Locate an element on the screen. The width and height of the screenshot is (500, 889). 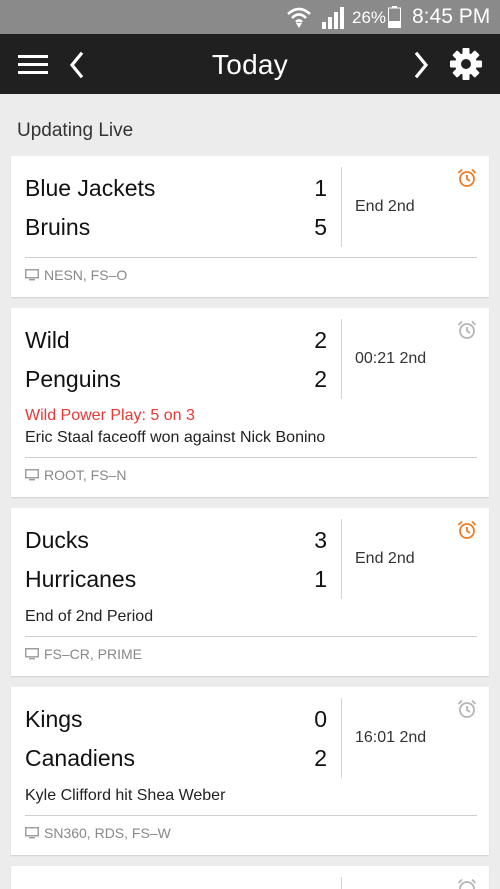
tv-broadcast-row: ROOT, FS–N is located at coordinates (75, 475).